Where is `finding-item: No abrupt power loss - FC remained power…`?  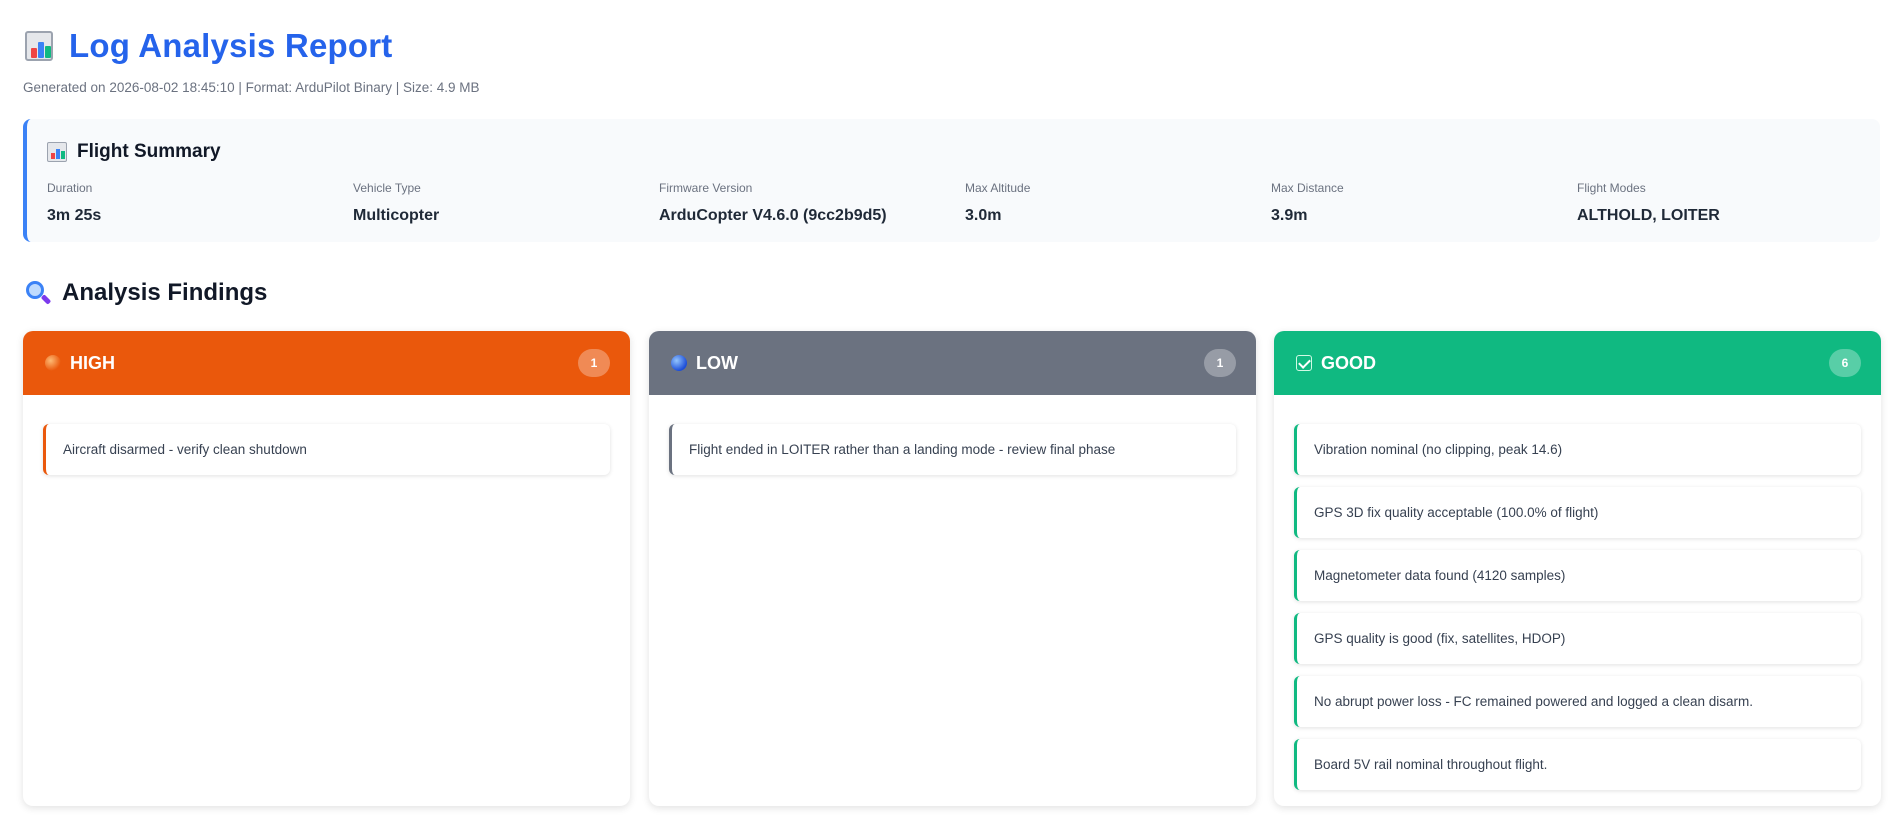 finding-item: No abrupt power loss - FC remained power… is located at coordinates (1577, 701).